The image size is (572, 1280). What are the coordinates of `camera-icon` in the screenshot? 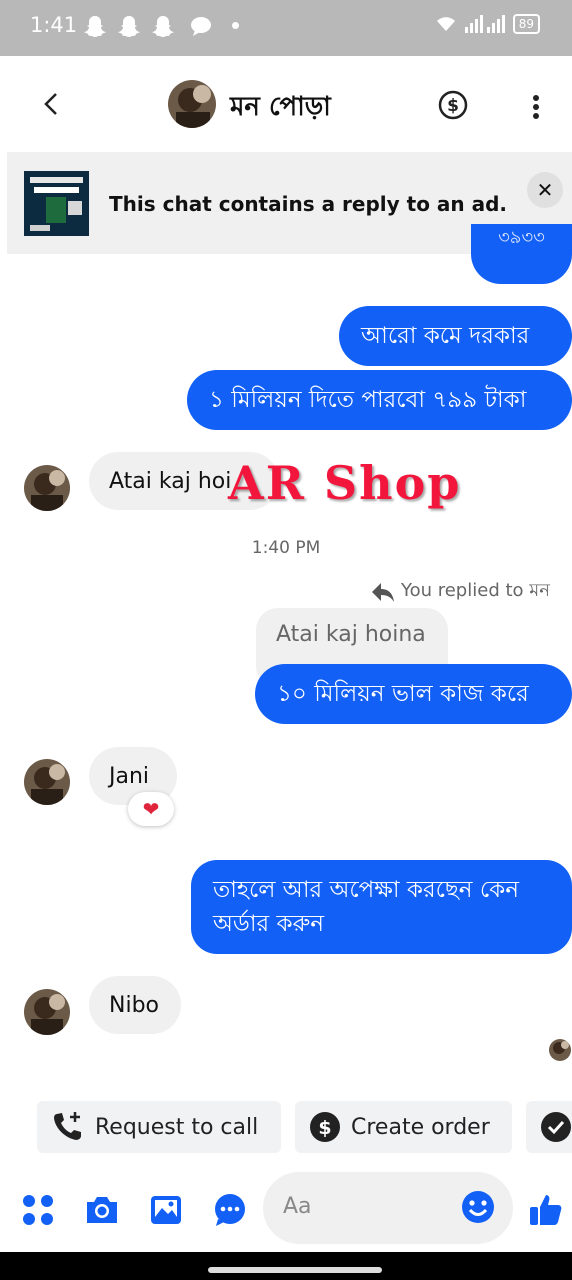 It's located at (102, 1210).